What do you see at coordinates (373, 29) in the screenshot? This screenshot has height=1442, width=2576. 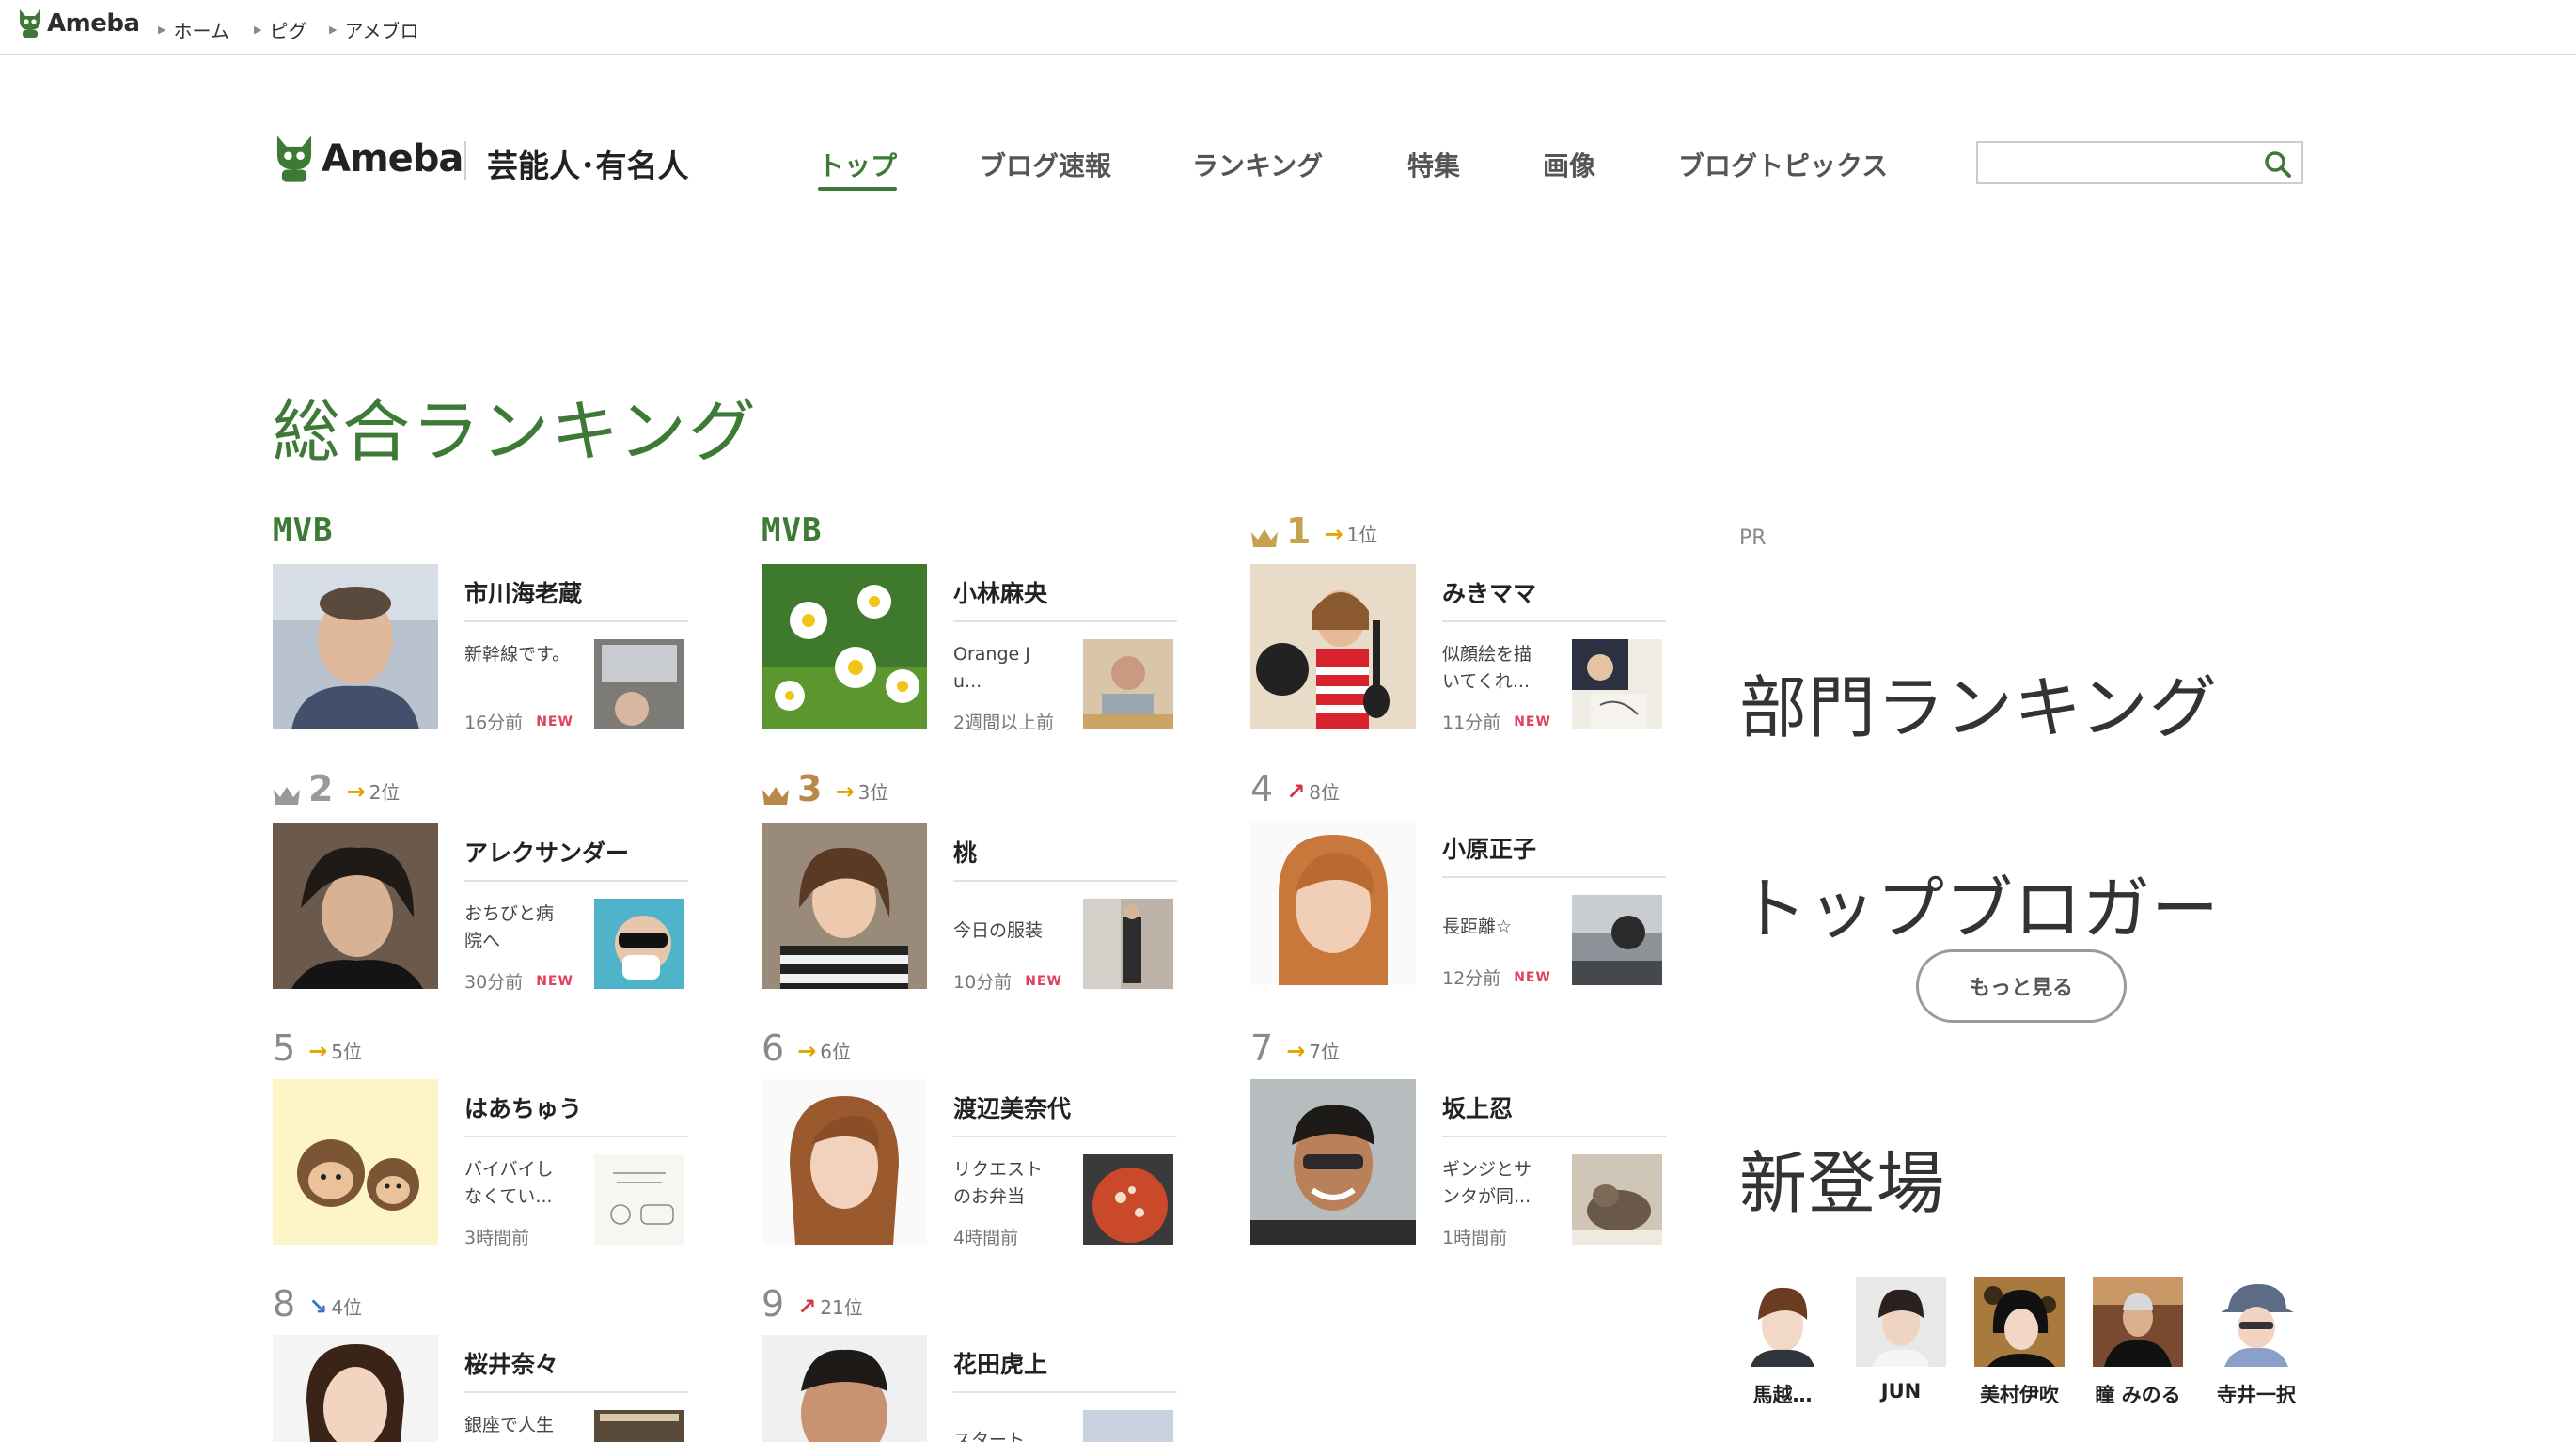 I see `breadcrumb-ameblo: ▶ アメブロ` at bounding box center [373, 29].